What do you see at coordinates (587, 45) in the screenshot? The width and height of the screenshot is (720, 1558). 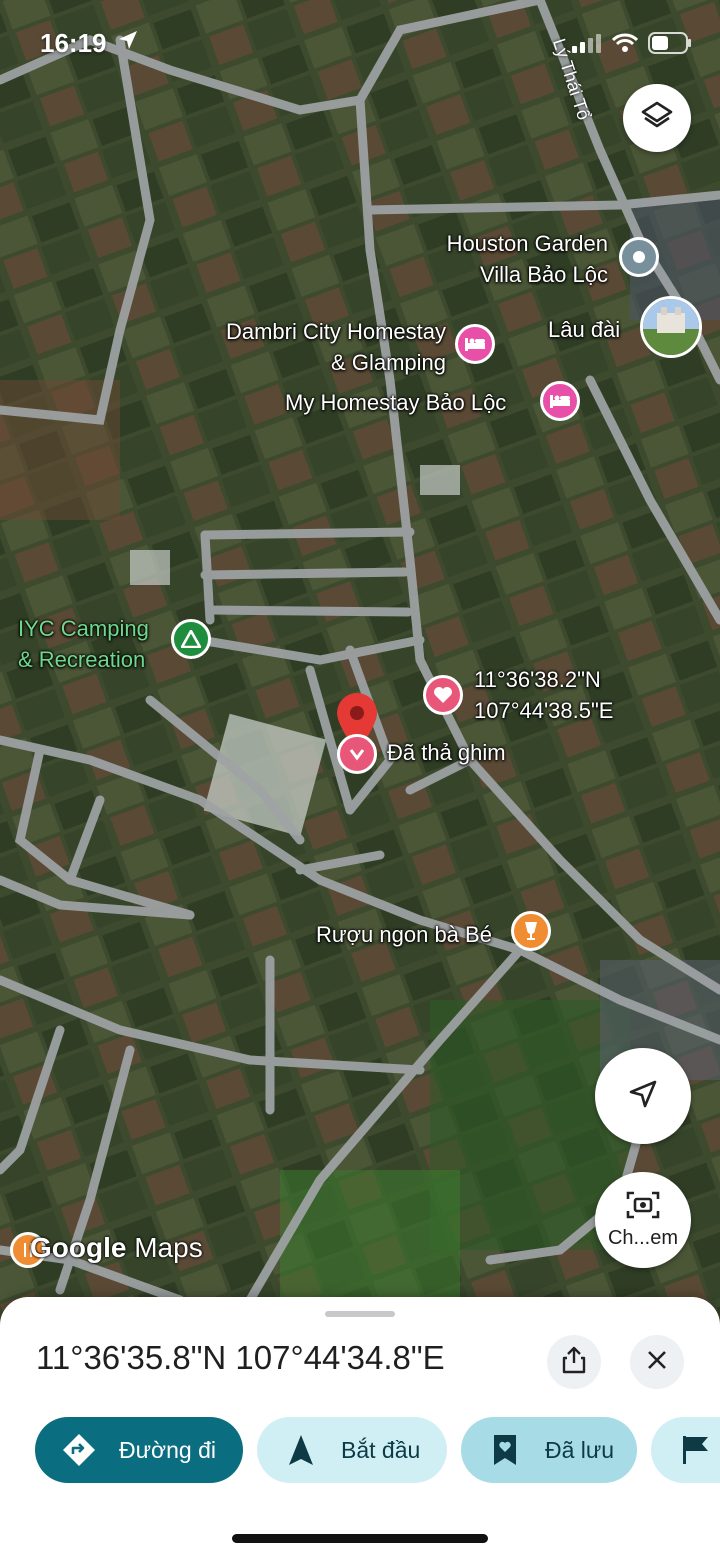 I see `cellular-signal-icon` at bounding box center [587, 45].